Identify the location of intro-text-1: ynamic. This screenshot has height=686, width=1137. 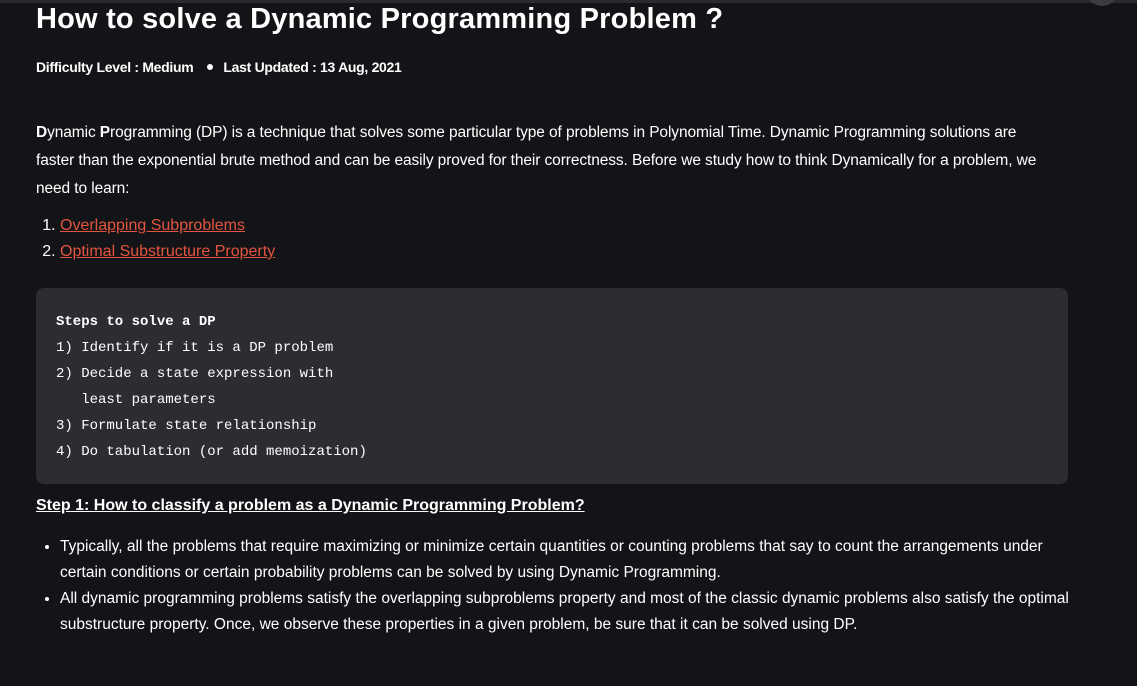
(73, 132).